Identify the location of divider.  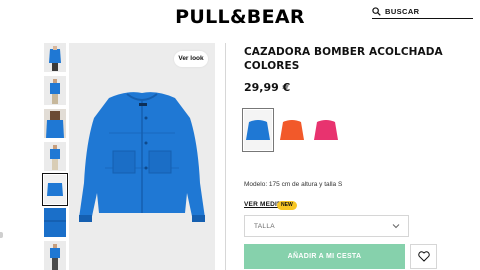
(225, 156).